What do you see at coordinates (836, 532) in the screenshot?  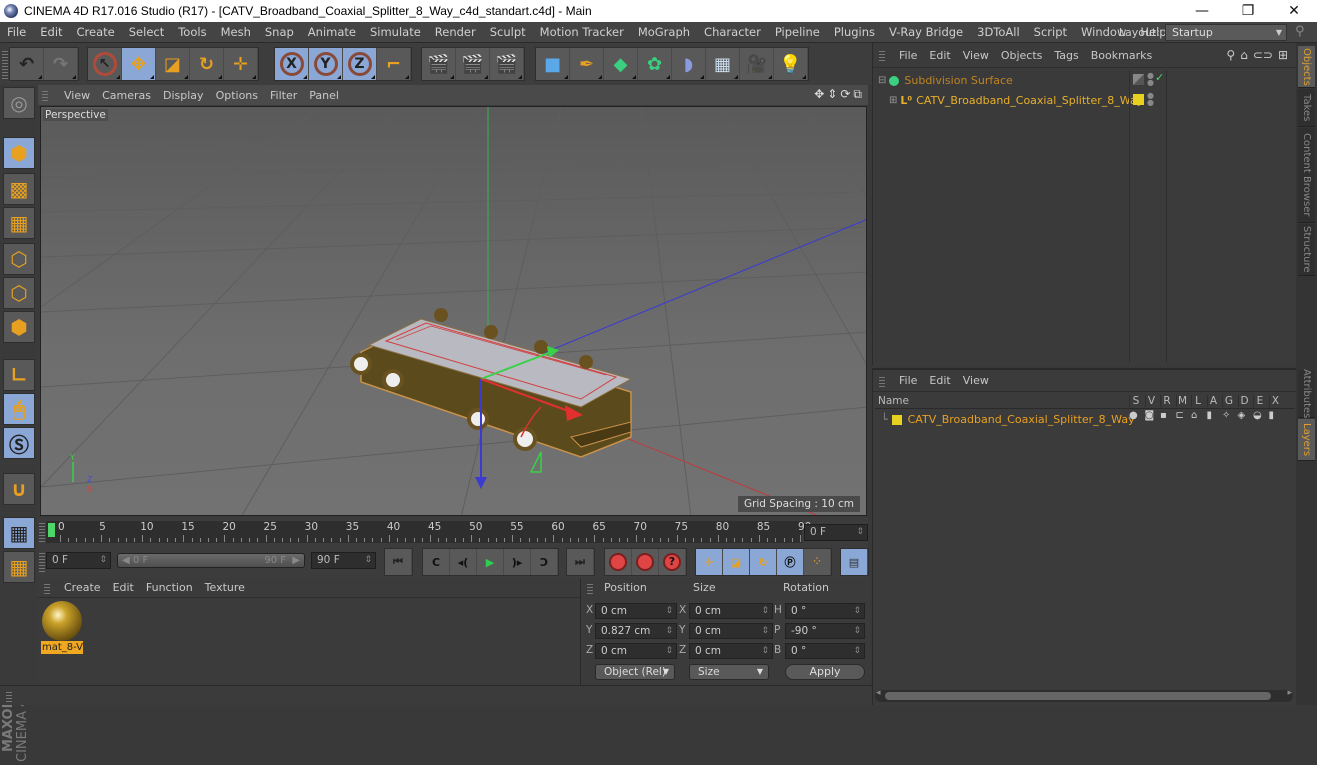 I see `current-frame-field: 0 F` at bounding box center [836, 532].